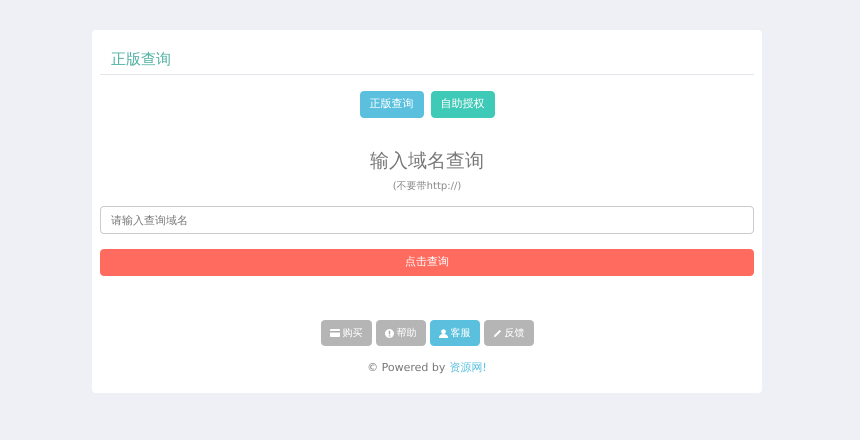 This screenshot has height=440, width=860. I want to click on user-icon, so click(443, 333).